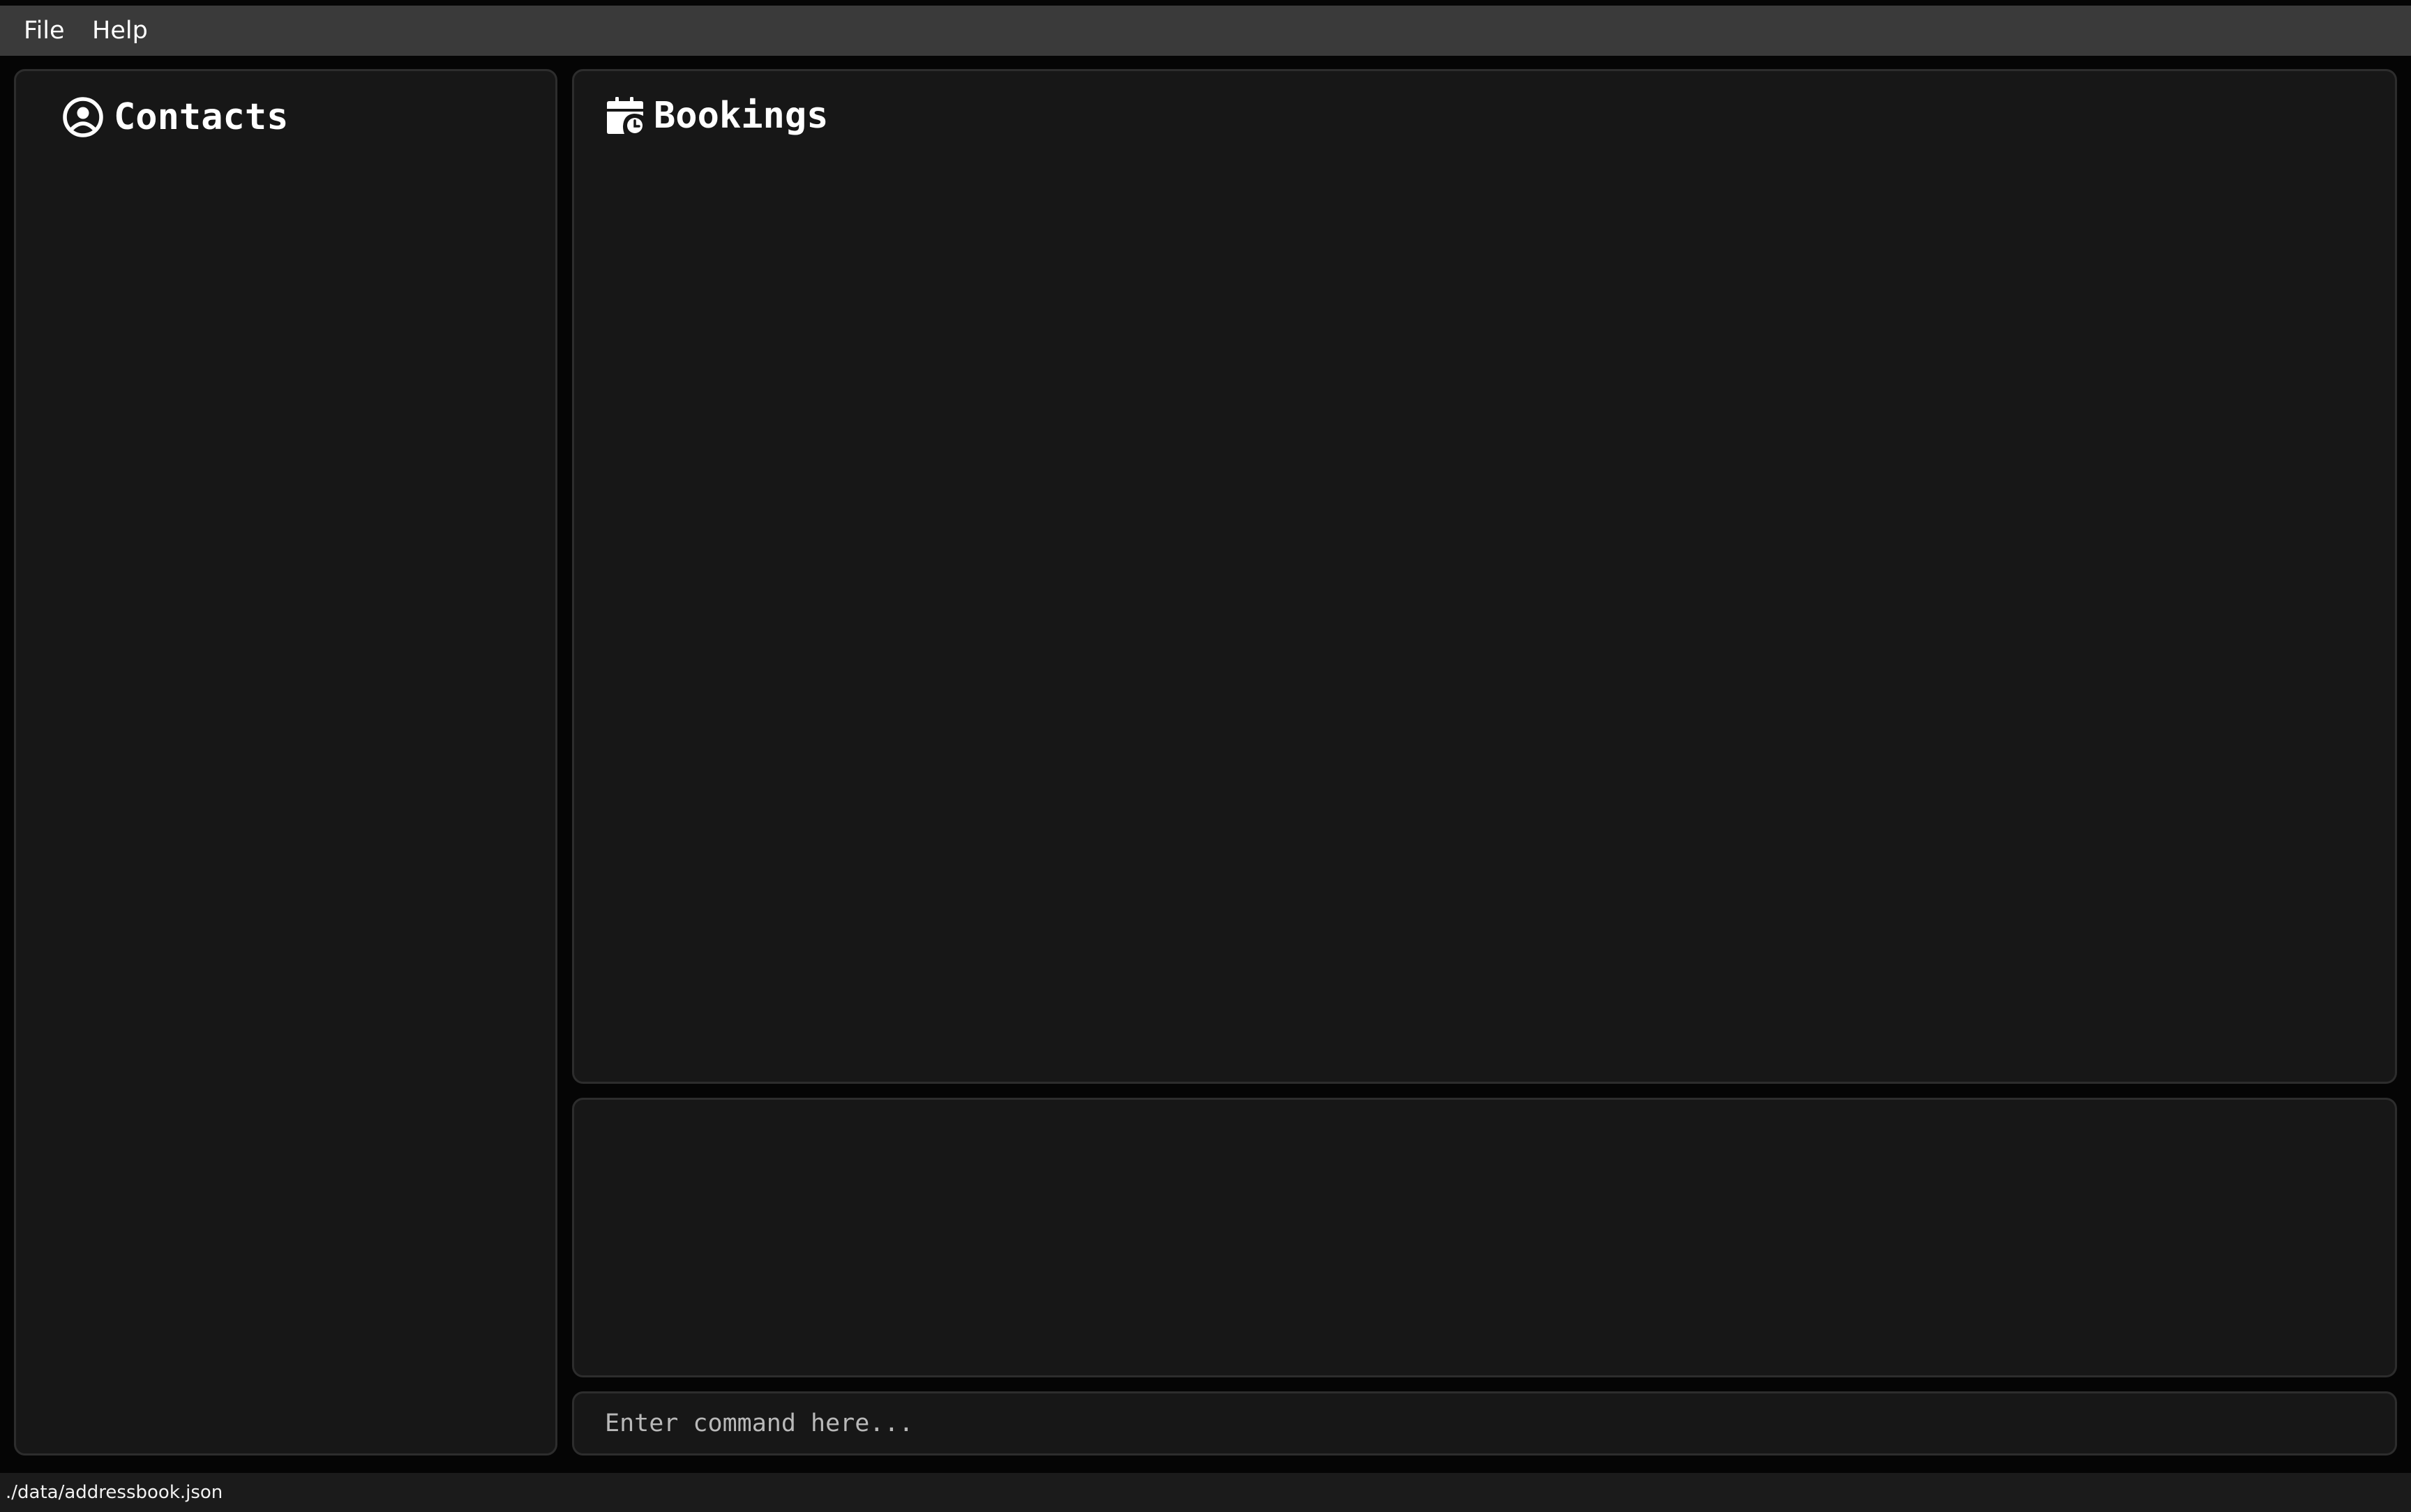 The width and height of the screenshot is (2411, 1512). I want to click on command-input, so click(1484, 1423).